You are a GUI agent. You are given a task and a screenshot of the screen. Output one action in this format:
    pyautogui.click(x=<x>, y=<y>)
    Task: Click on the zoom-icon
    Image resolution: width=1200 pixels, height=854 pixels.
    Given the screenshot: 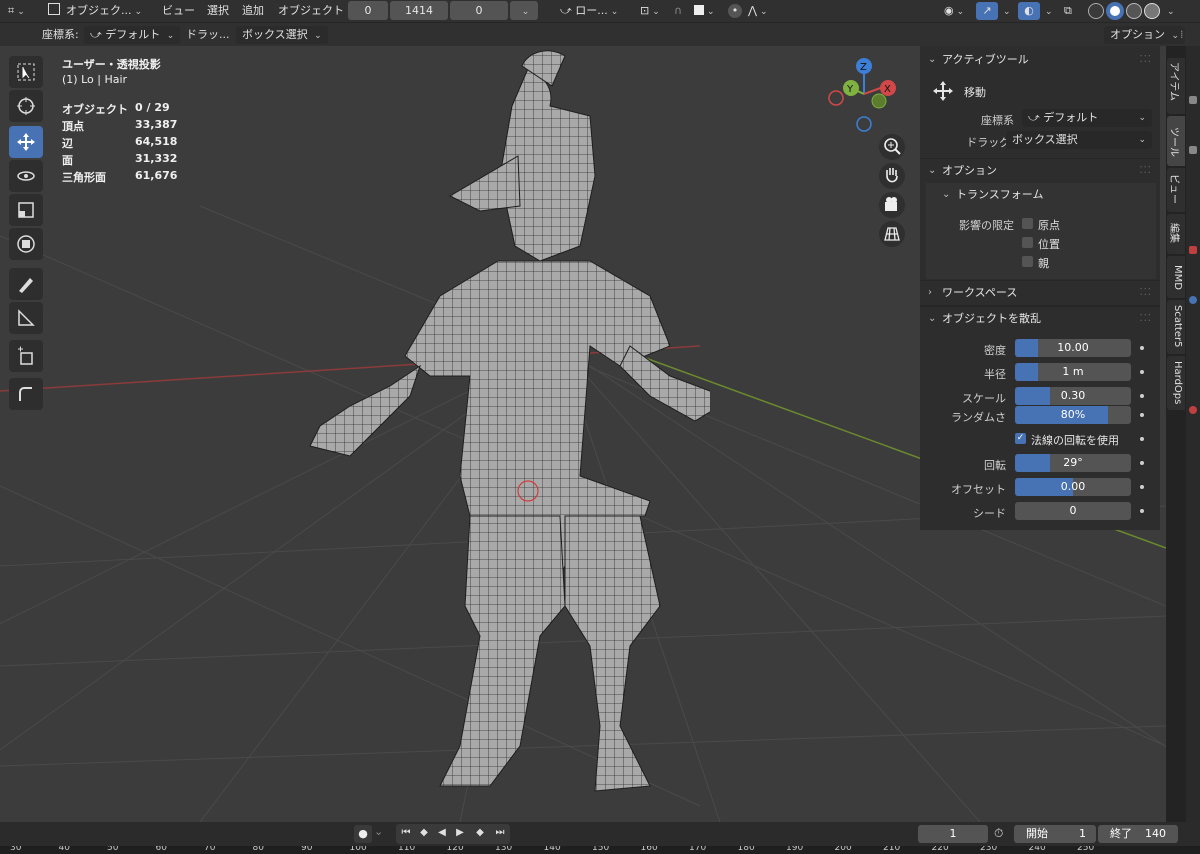 What is the action you would take?
    pyautogui.click(x=892, y=147)
    